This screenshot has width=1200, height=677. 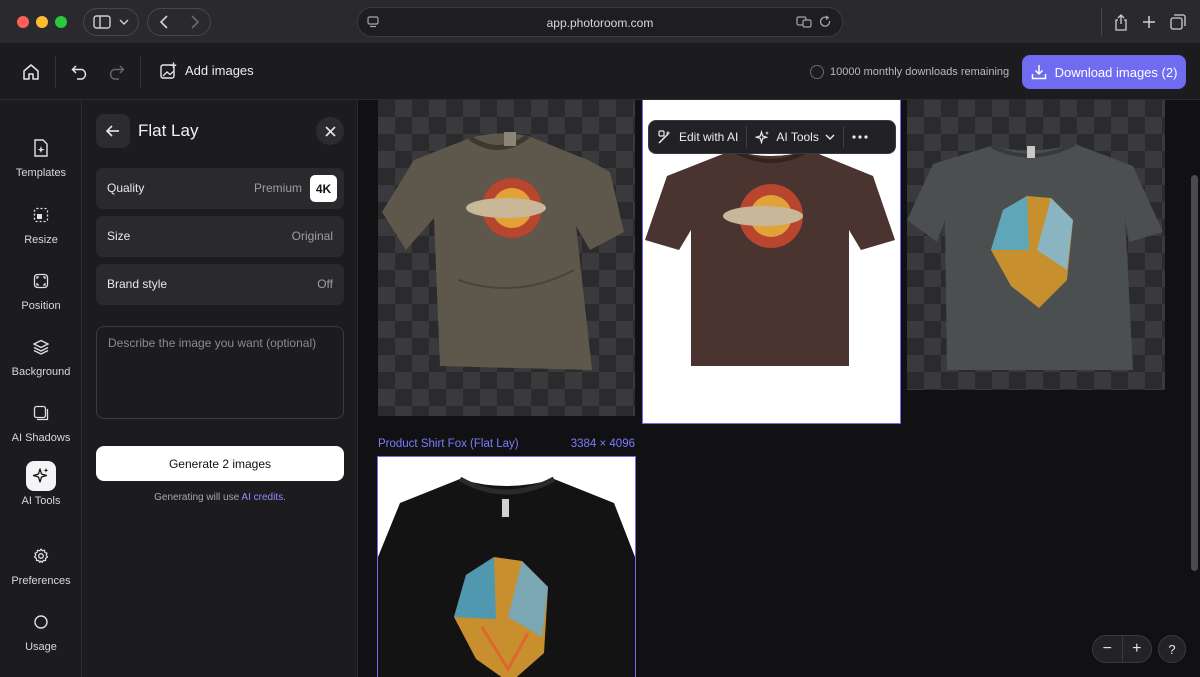 What do you see at coordinates (41, 215) in the screenshot?
I see `resize-icon` at bounding box center [41, 215].